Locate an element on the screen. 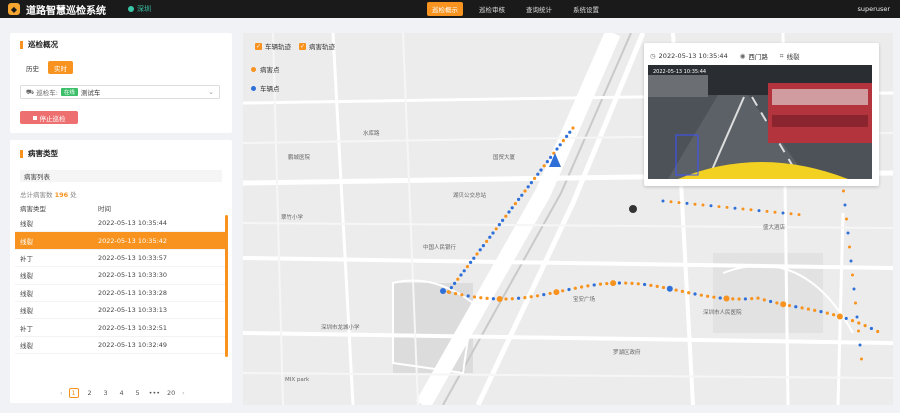 Image resolution: width=900 pixels, height=413 pixels. prev-page-icon: ‹ is located at coordinates (61, 393).